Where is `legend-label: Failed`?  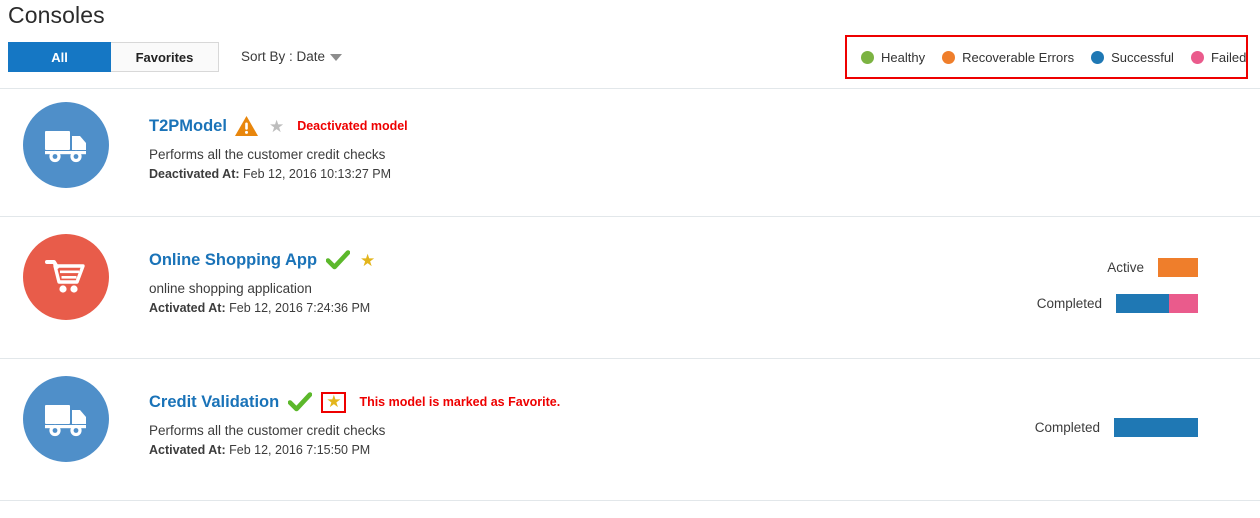 legend-label: Failed is located at coordinates (1228, 57).